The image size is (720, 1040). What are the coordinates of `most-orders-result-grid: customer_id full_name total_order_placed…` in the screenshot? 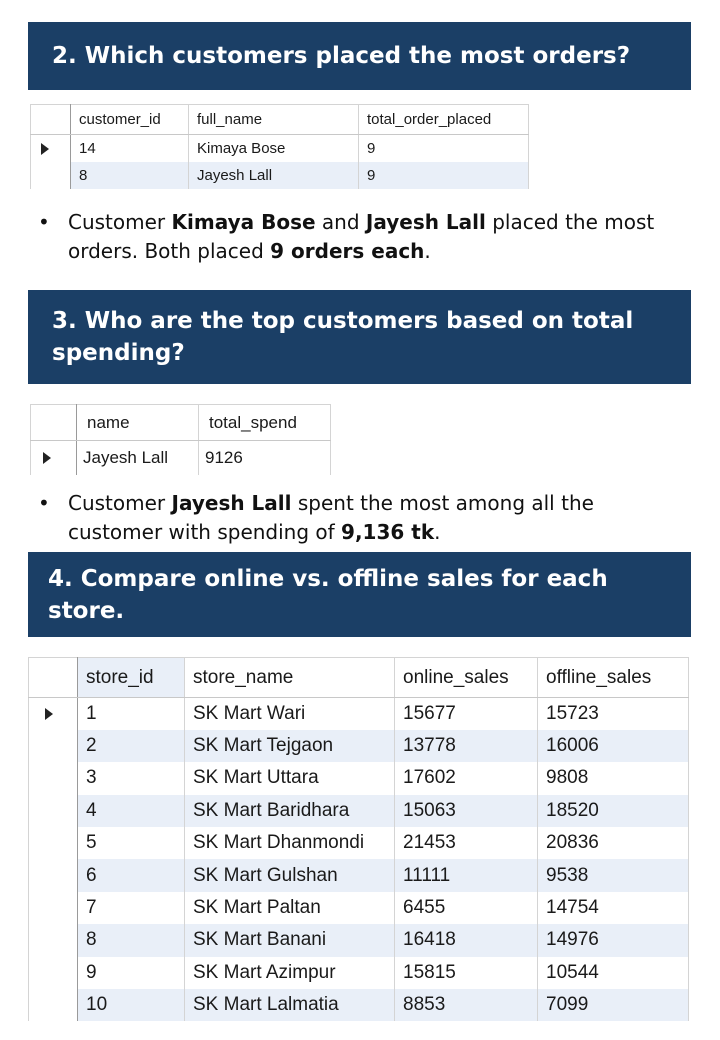 It's located at (279, 146).